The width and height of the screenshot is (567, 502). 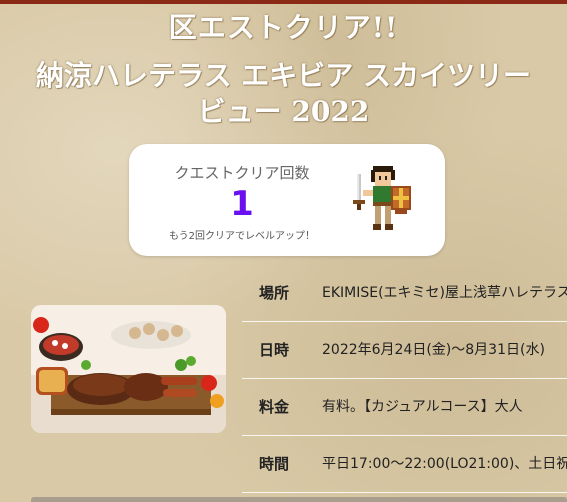 What do you see at coordinates (382, 198) in the screenshot?
I see `hero-knight-icon` at bounding box center [382, 198].